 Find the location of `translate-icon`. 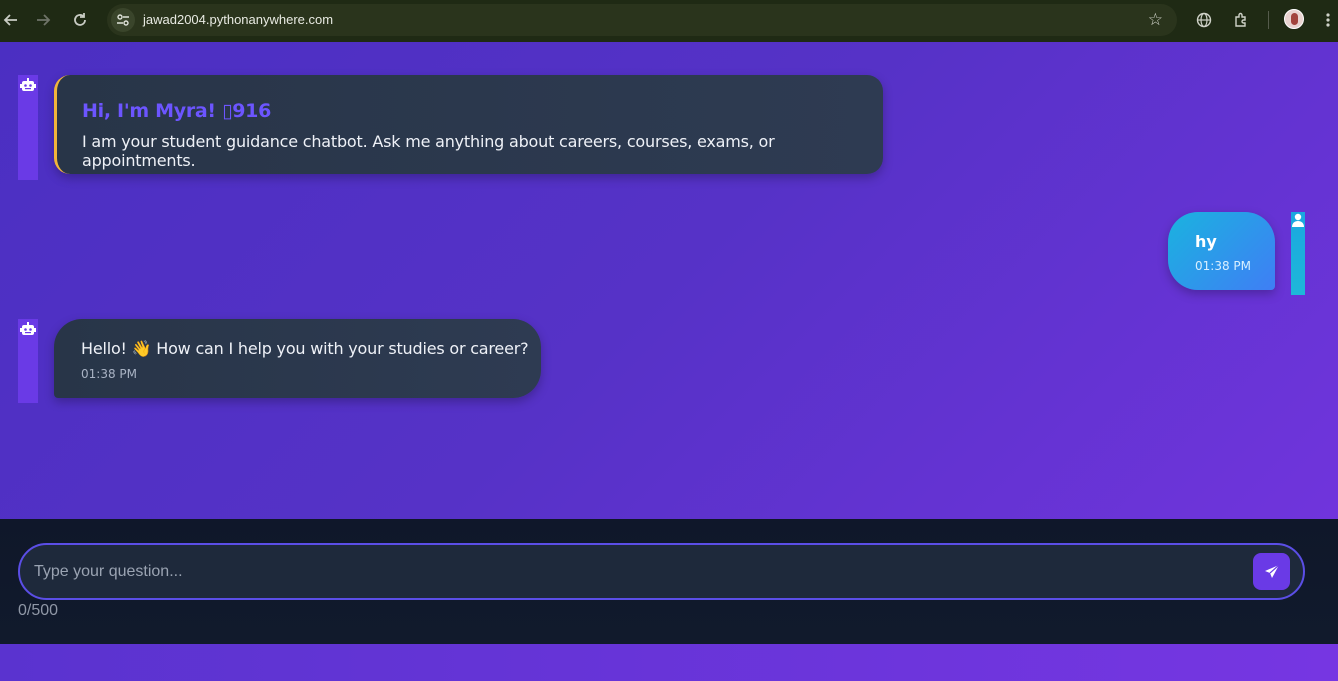

translate-icon is located at coordinates (1204, 20).